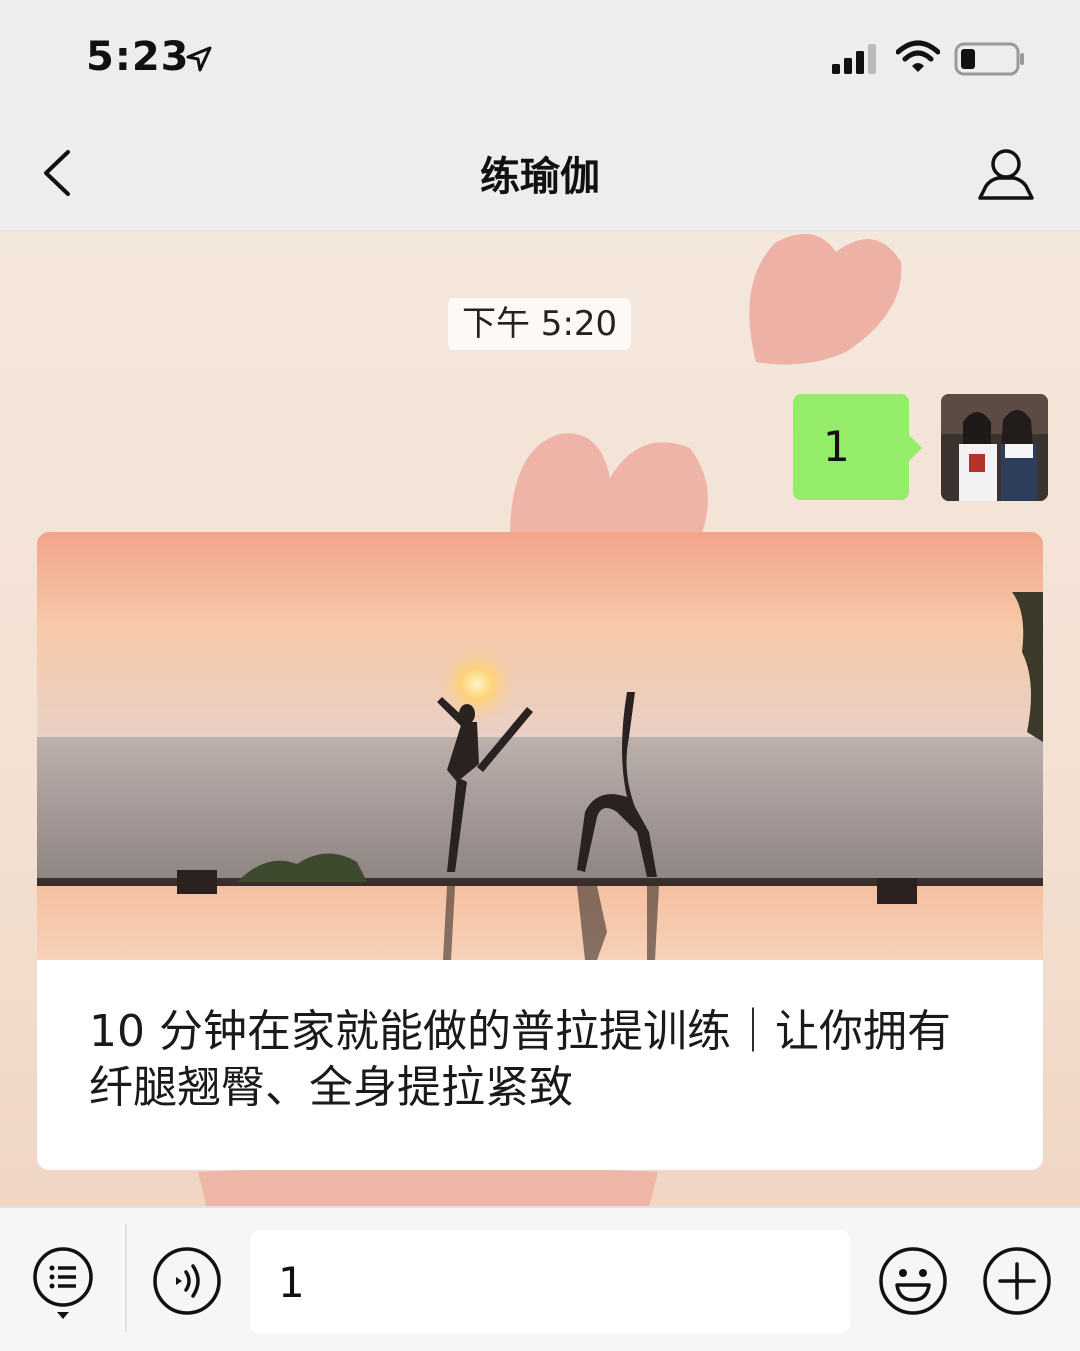  Describe the element at coordinates (63, 1284) in the screenshot. I see `menu-icon` at that location.